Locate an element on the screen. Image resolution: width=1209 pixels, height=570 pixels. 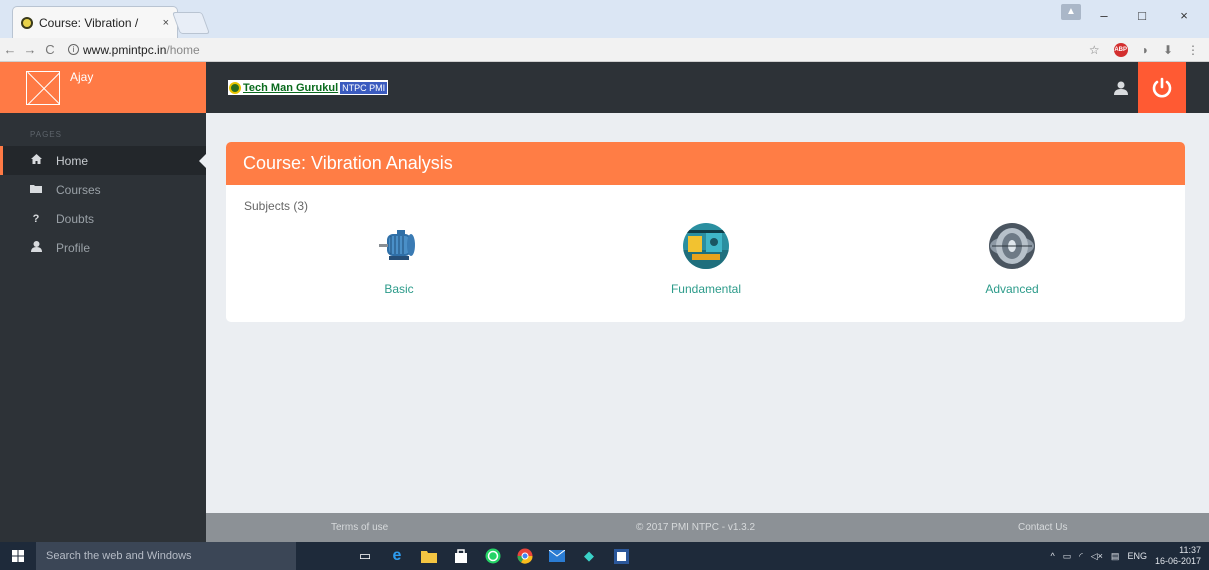
minimize-button: – is located at coordinates (1104, 15).